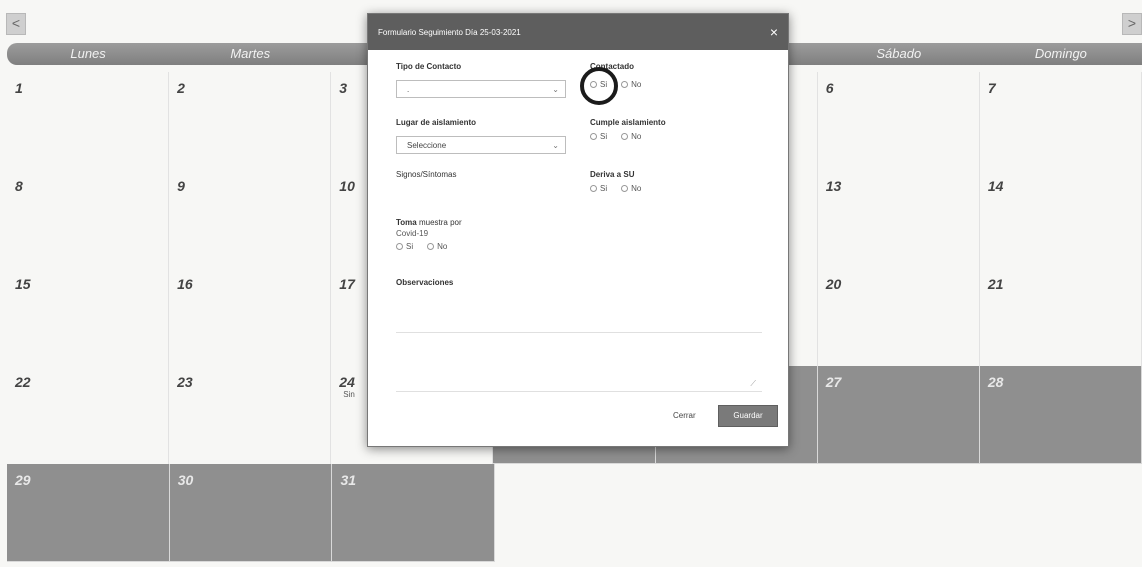 This screenshot has height=567, width=1142. I want to click on contacted-no-option: No, so click(631, 84).